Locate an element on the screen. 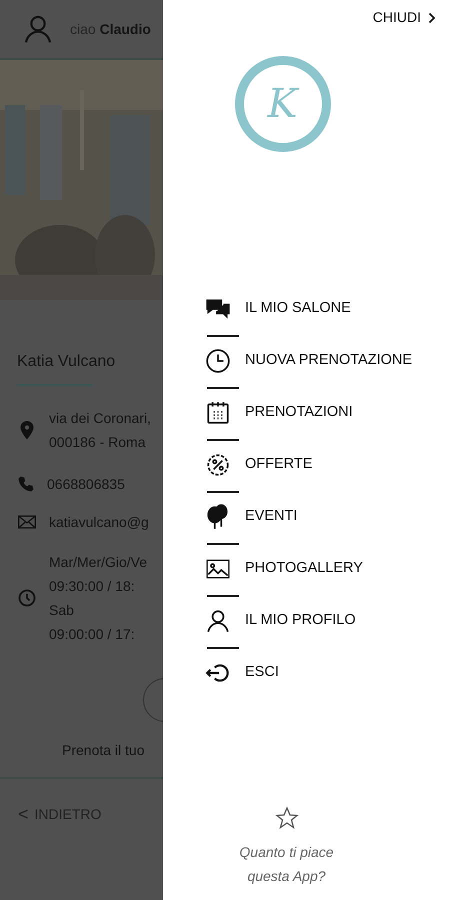 This screenshot has height=900, width=450. logo: K is located at coordinates (282, 104).